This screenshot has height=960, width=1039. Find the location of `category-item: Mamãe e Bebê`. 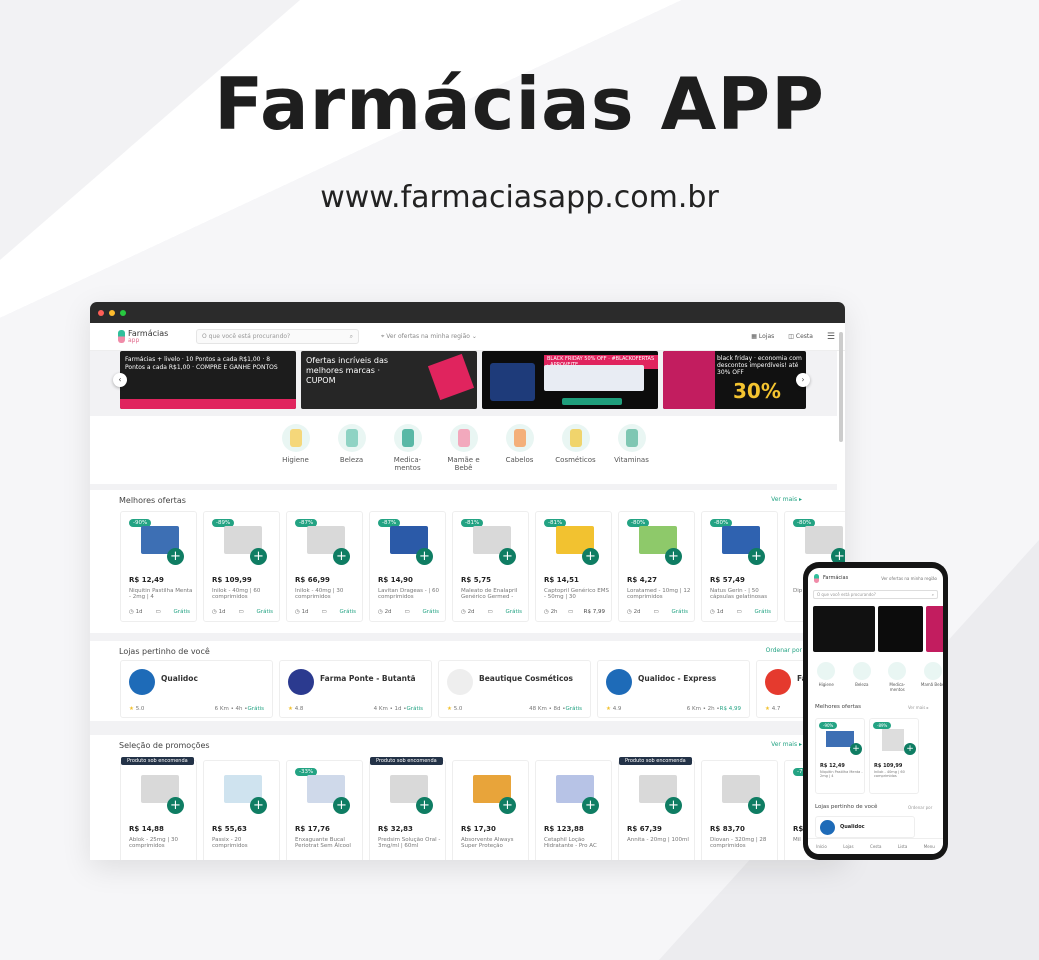

category-item: Mamãe e Bebê is located at coordinates (464, 454).